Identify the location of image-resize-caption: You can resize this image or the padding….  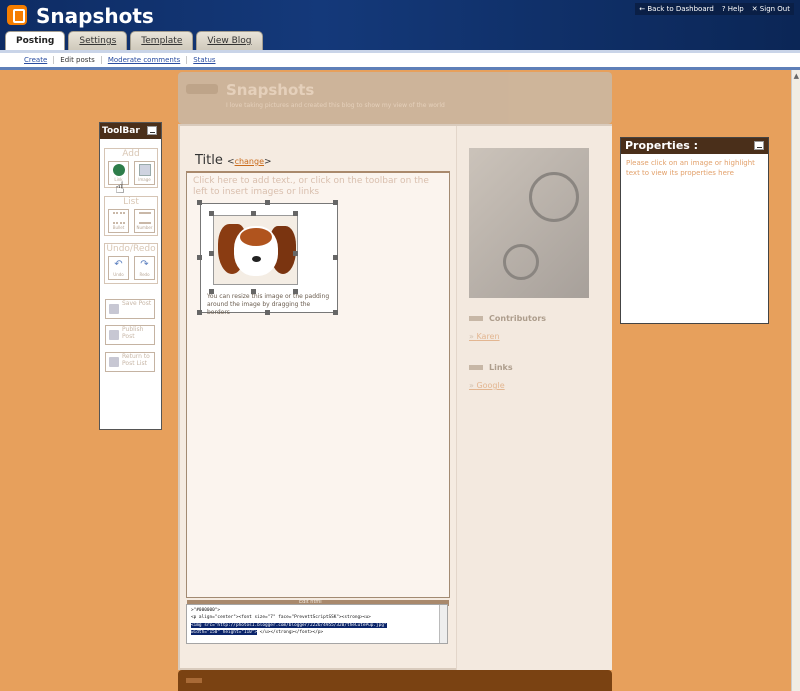
(268, 304).